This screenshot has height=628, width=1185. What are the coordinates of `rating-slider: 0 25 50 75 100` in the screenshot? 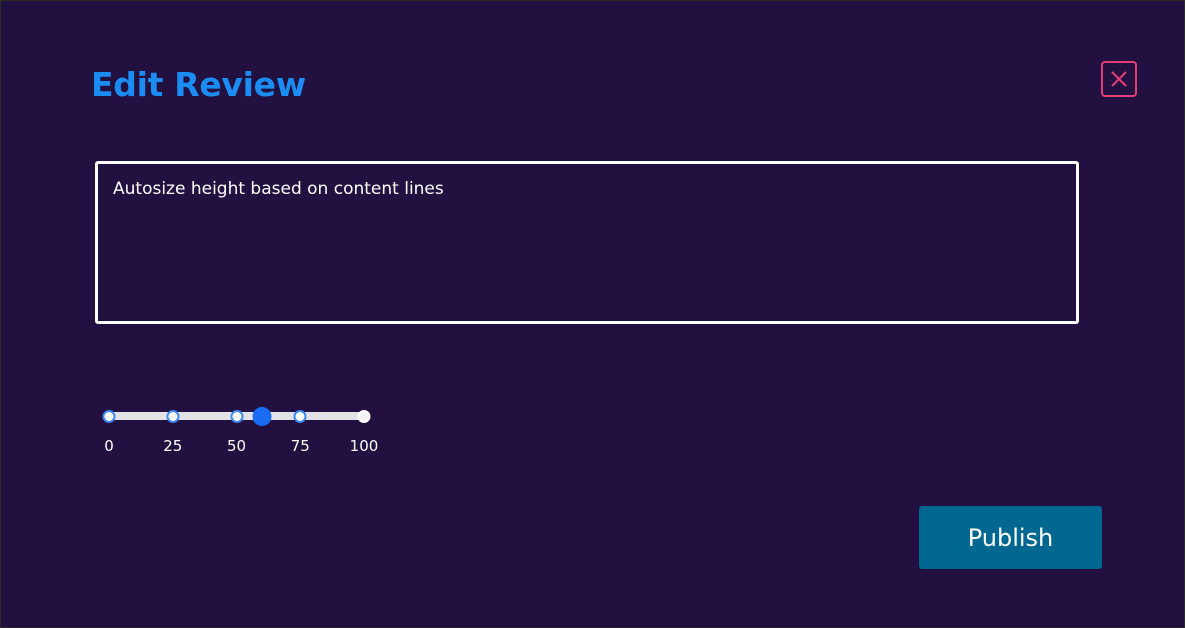 It's located at (241, 431).